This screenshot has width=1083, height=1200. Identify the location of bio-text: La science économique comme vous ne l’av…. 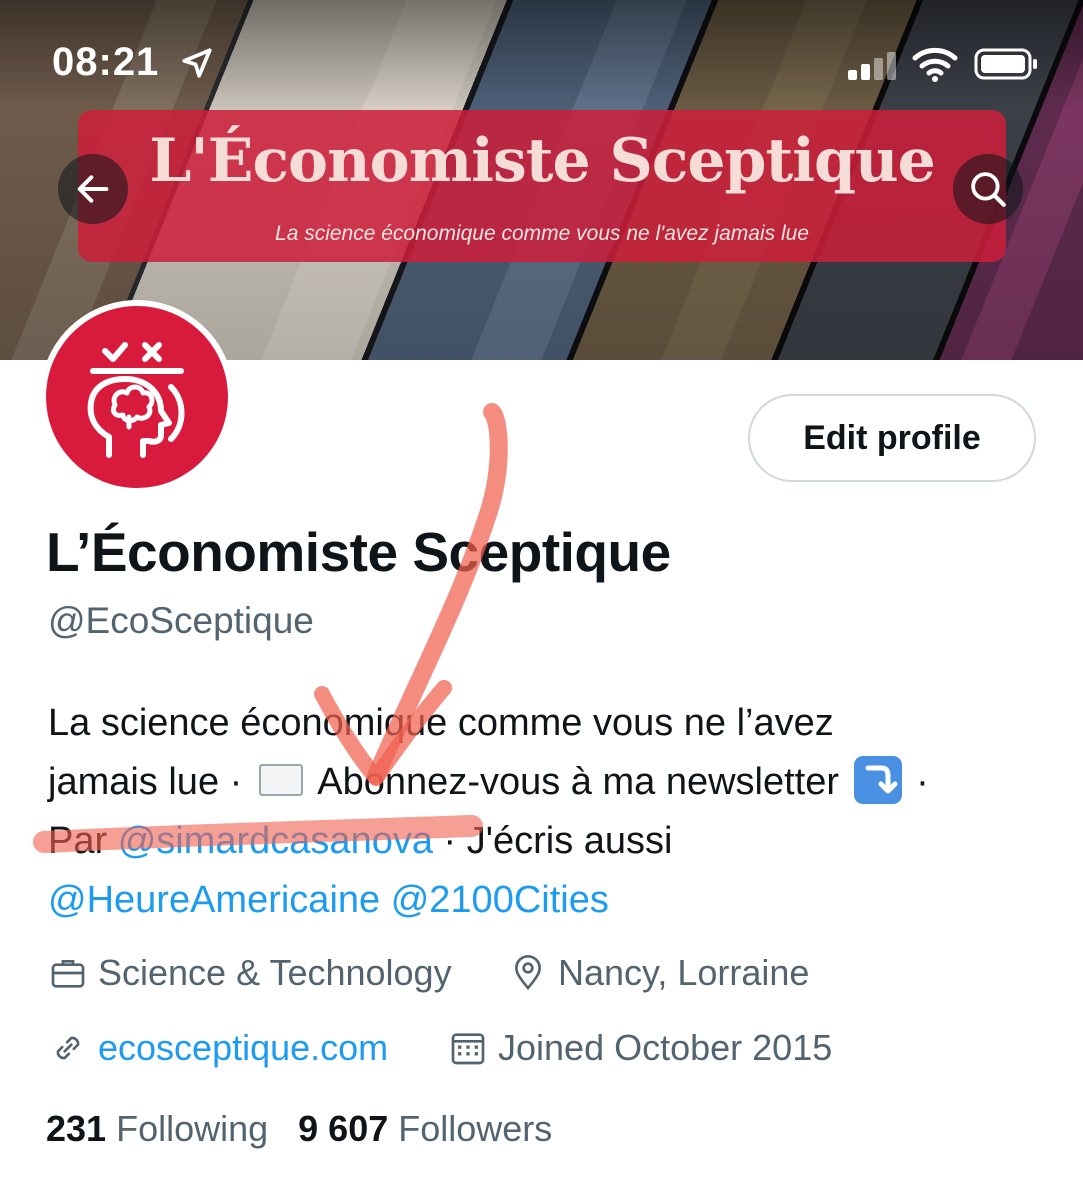
(441, 723).